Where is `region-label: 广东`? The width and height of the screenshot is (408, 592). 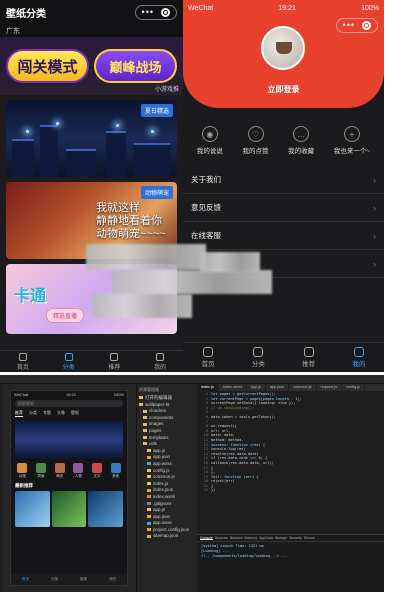
region-label: 广东 is located at coordinates (91, 30).